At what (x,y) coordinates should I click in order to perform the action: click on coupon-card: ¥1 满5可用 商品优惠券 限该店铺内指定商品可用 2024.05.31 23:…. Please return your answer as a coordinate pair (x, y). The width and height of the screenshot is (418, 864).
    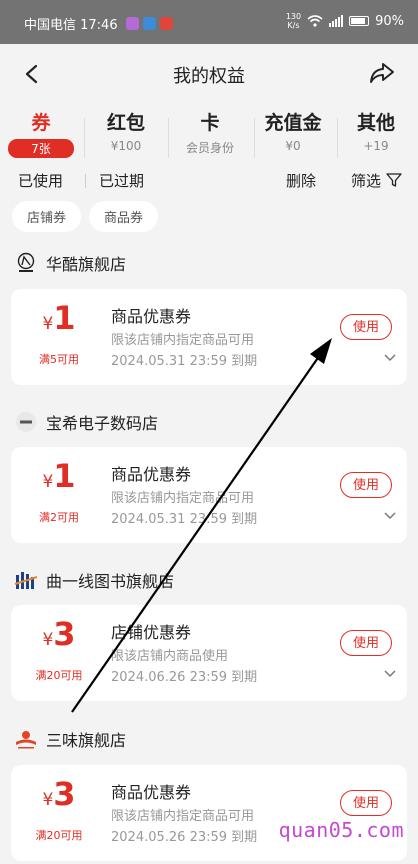
    Looking at the image, I should click on (209, 337).